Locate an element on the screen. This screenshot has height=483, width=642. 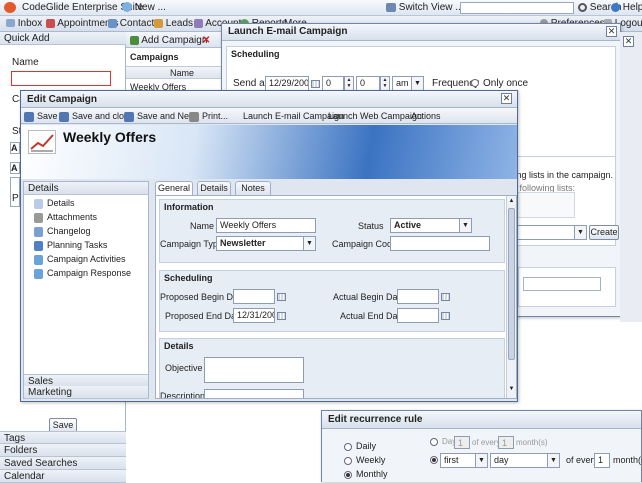
add-icon is located at coordinates (134, 40).